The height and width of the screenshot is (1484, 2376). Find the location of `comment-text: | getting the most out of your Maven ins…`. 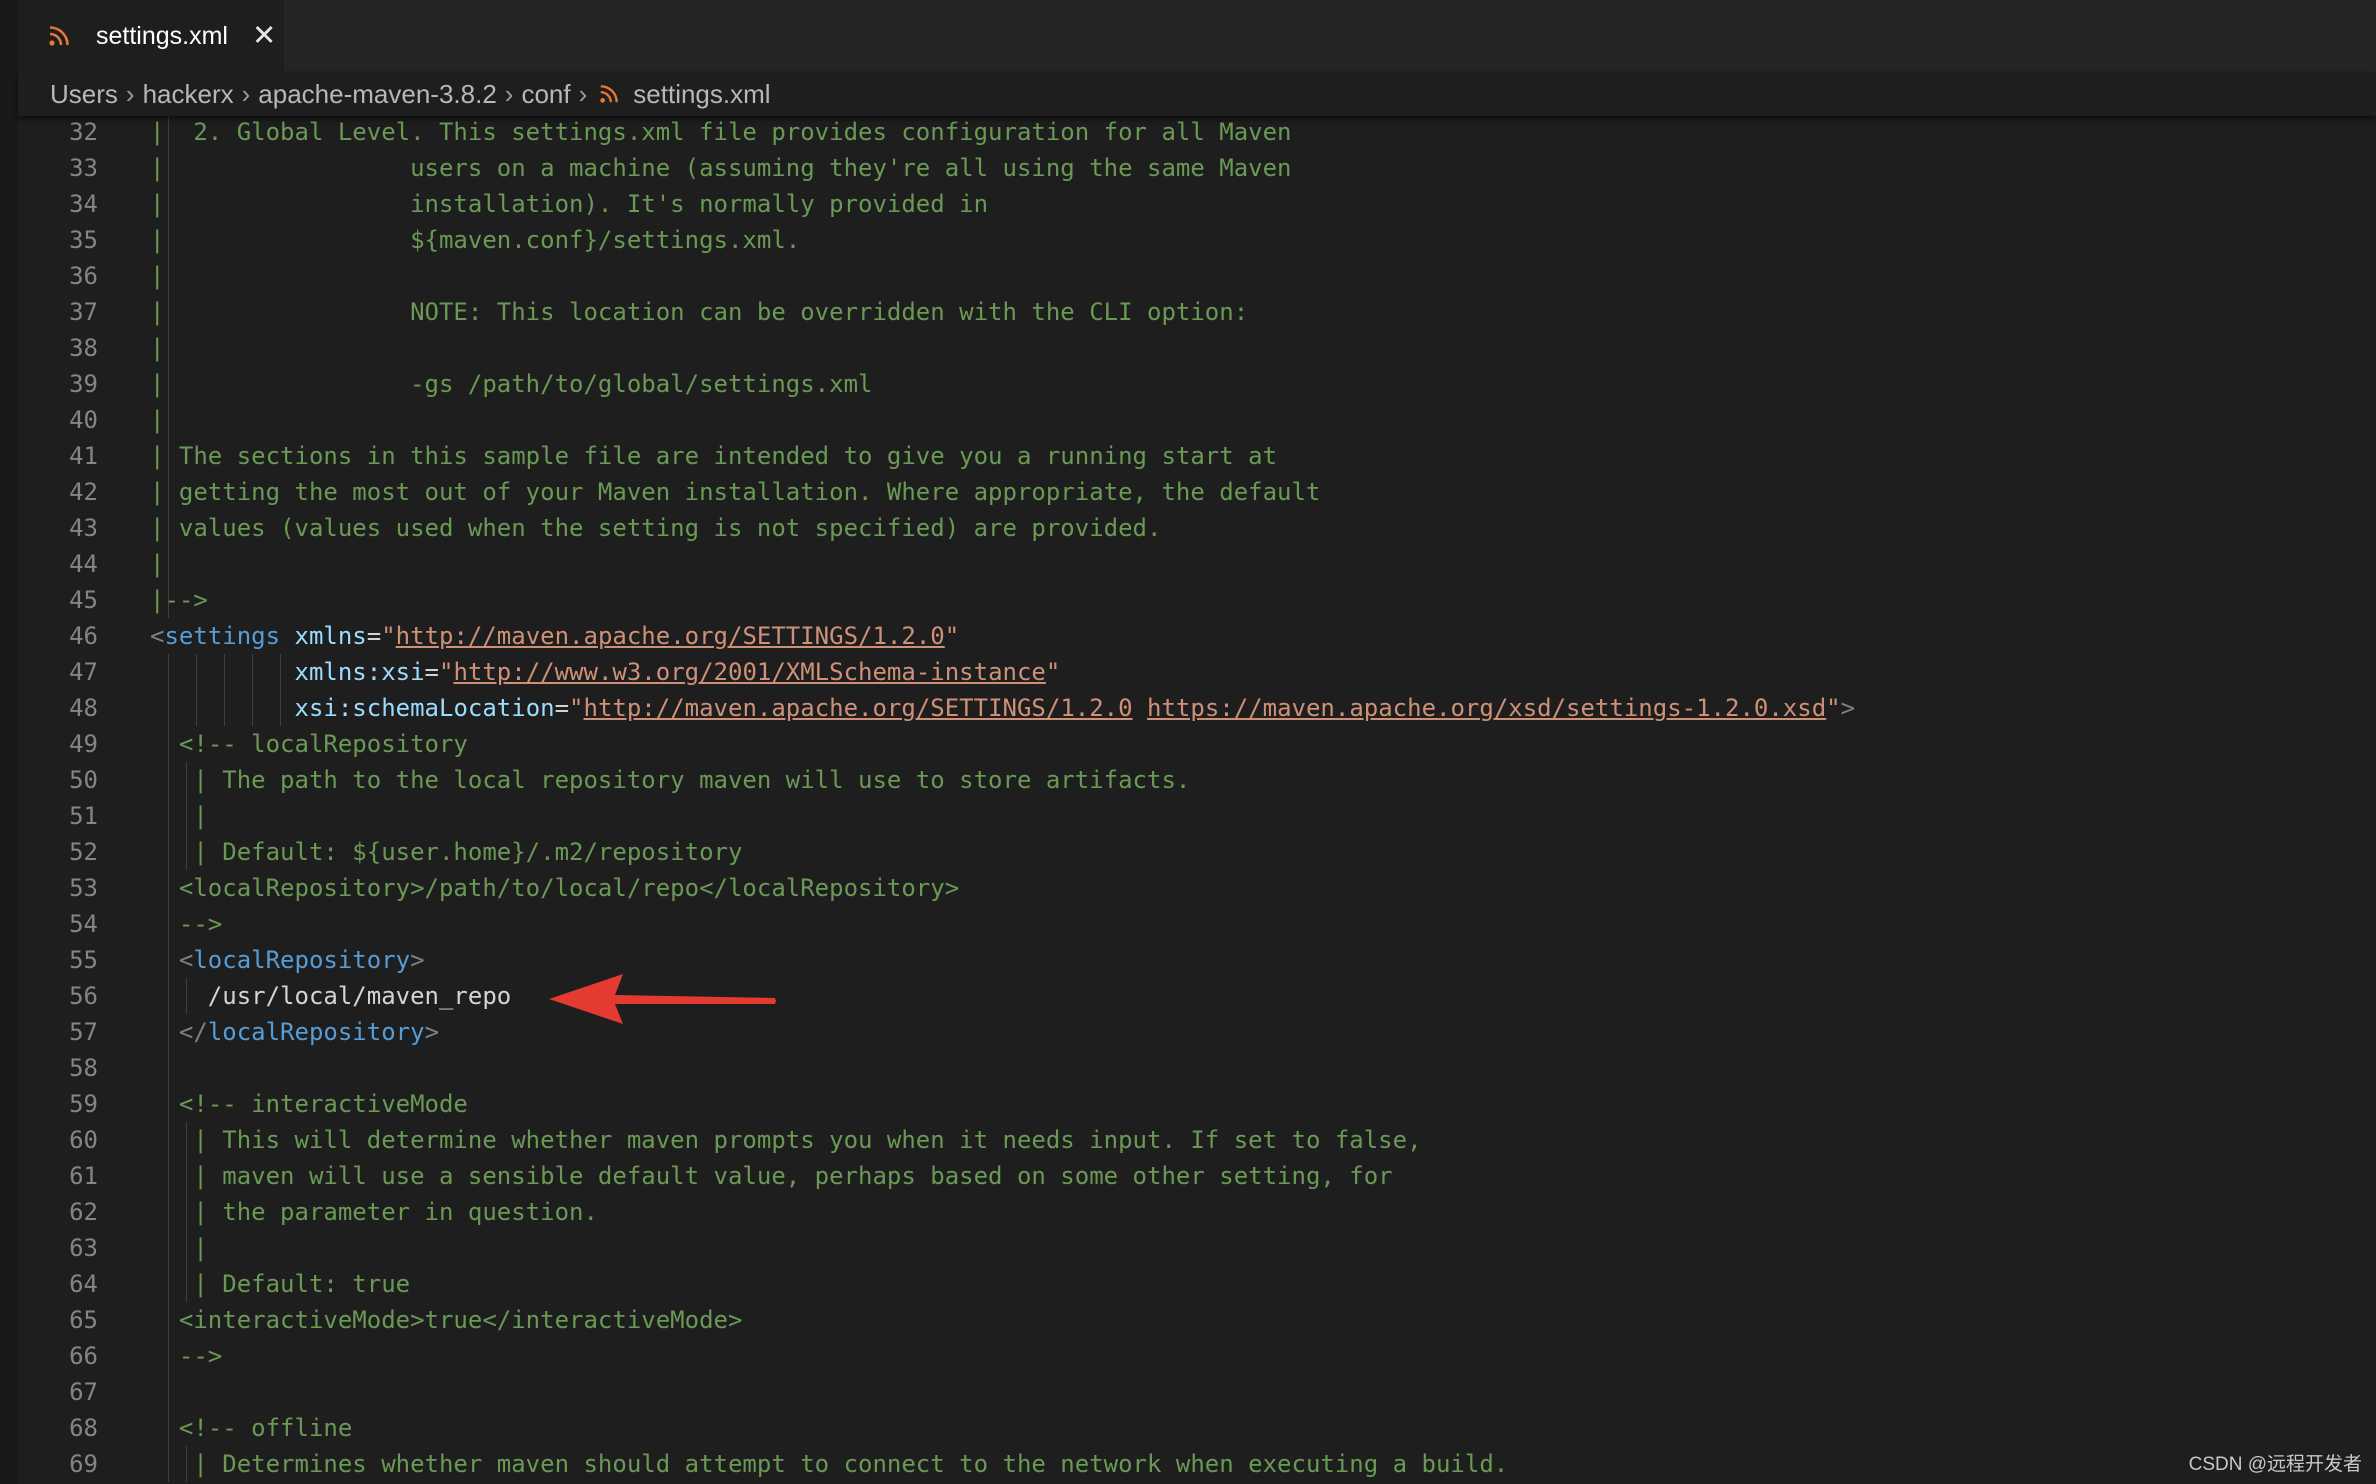

comment-text: | getting the most out of your Maven ins… is located at coordinates (735, 492).